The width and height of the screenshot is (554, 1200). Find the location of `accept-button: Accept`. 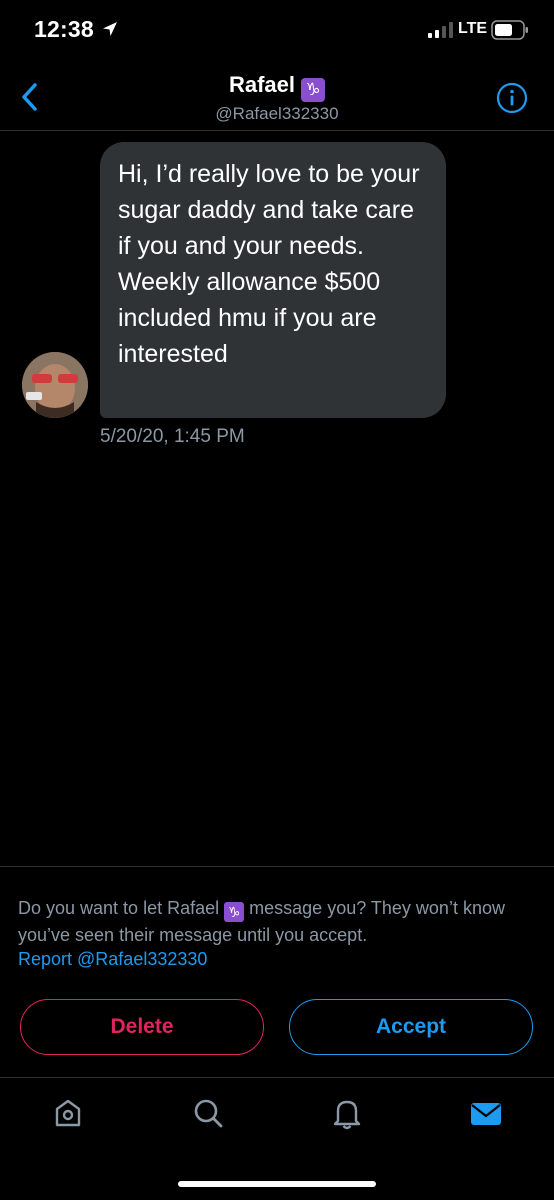

accept-button: Accept is located at coordinates (411, 1027).